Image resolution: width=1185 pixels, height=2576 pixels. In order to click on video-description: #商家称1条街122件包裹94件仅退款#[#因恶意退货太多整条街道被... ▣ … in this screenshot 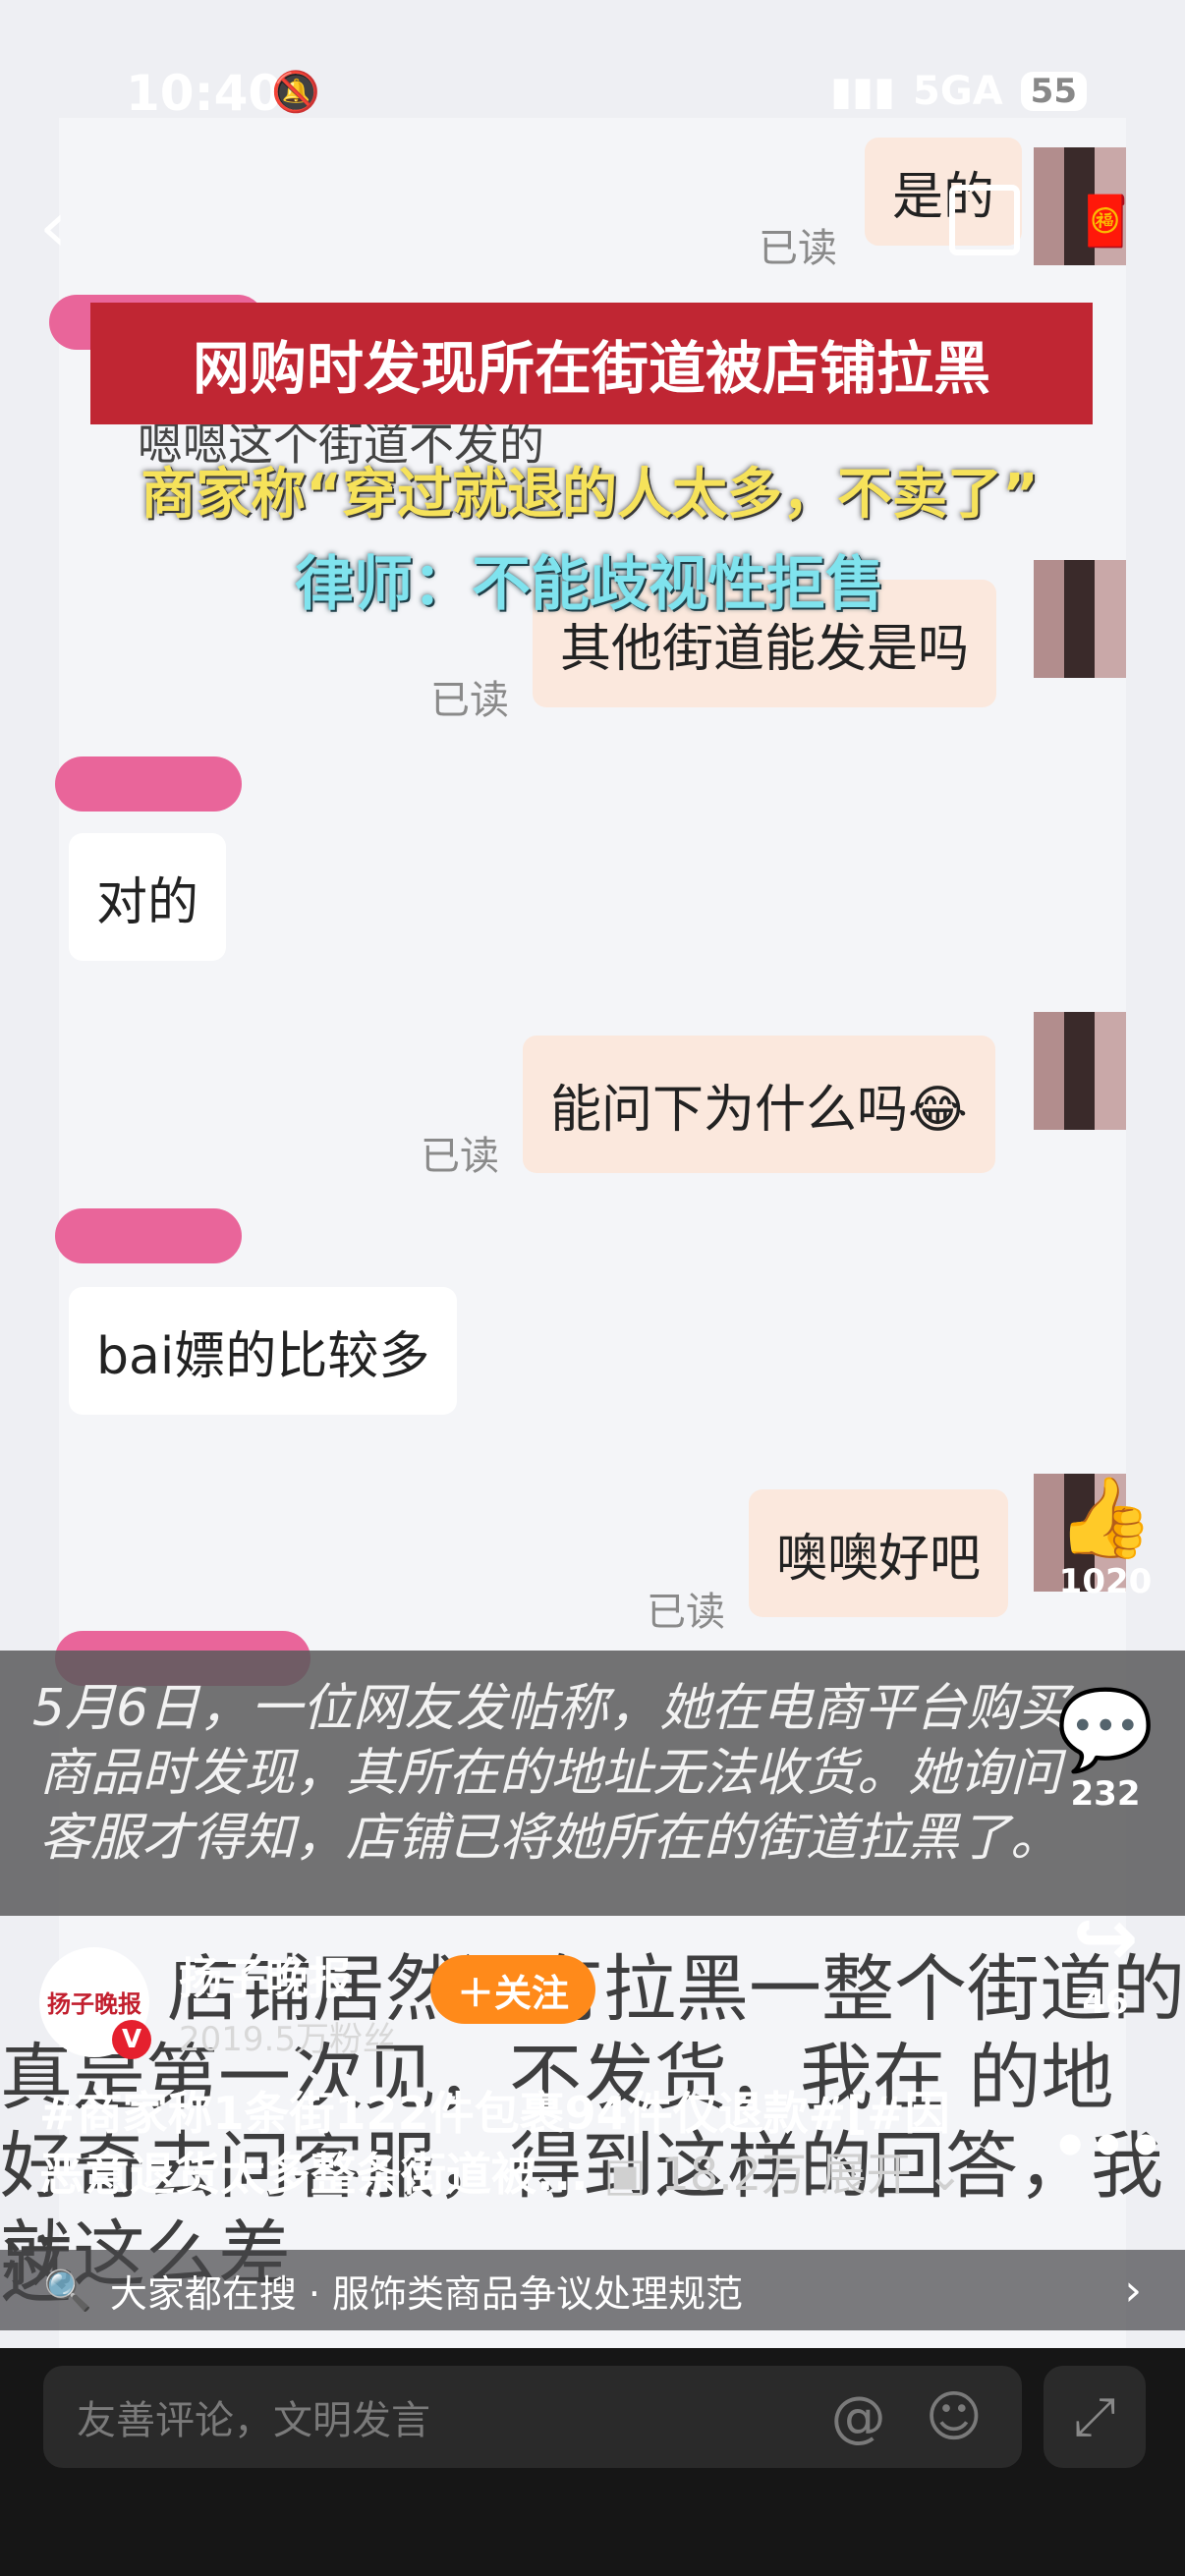, I will do `click(511, 2144)`.